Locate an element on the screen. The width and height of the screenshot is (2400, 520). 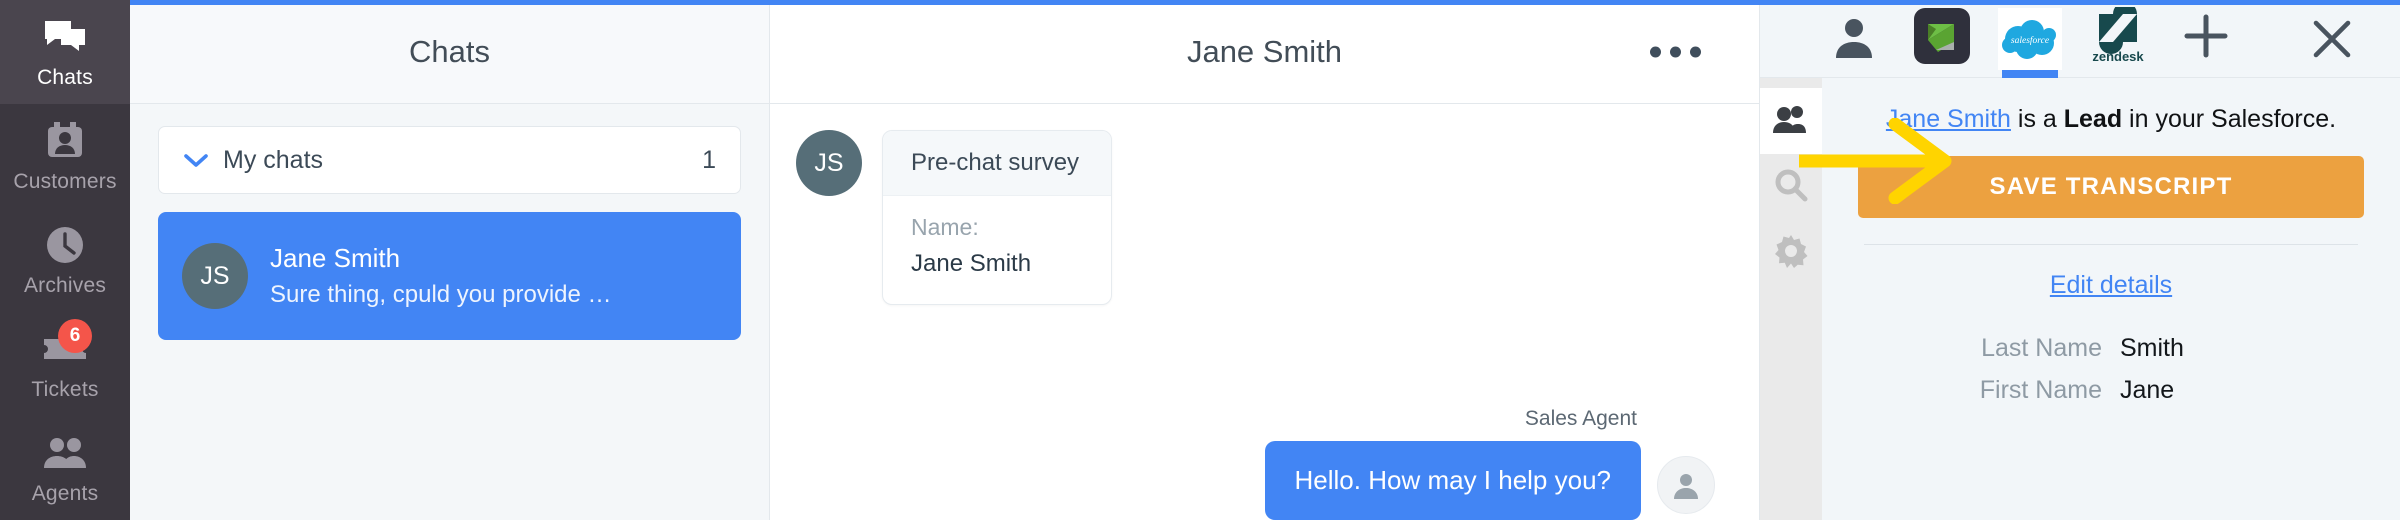
people-icon is located at coordinates (1791, 121).